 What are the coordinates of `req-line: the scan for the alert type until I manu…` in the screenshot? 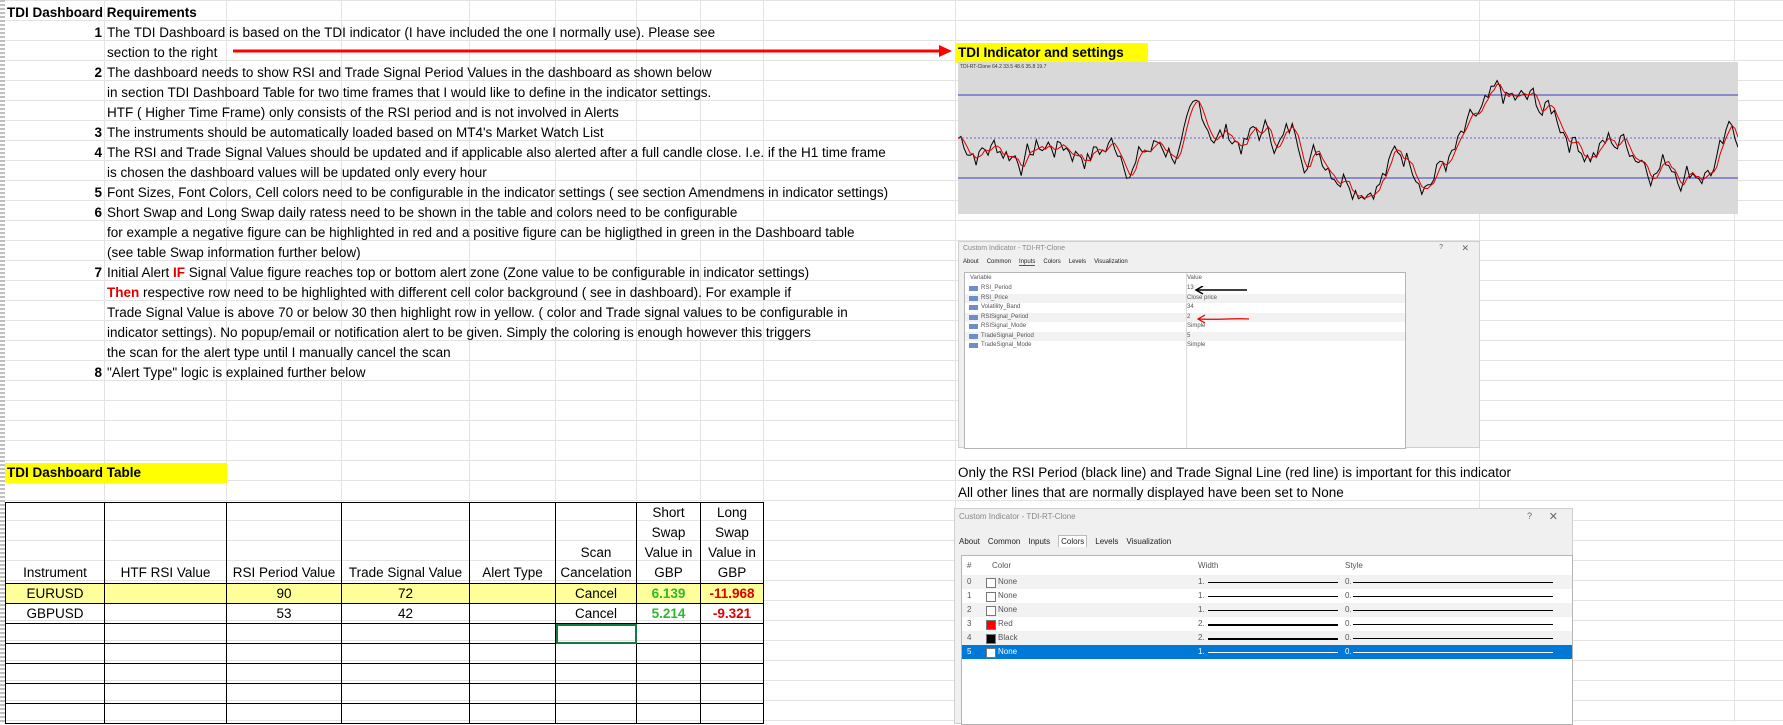 It's located at (279, 353).